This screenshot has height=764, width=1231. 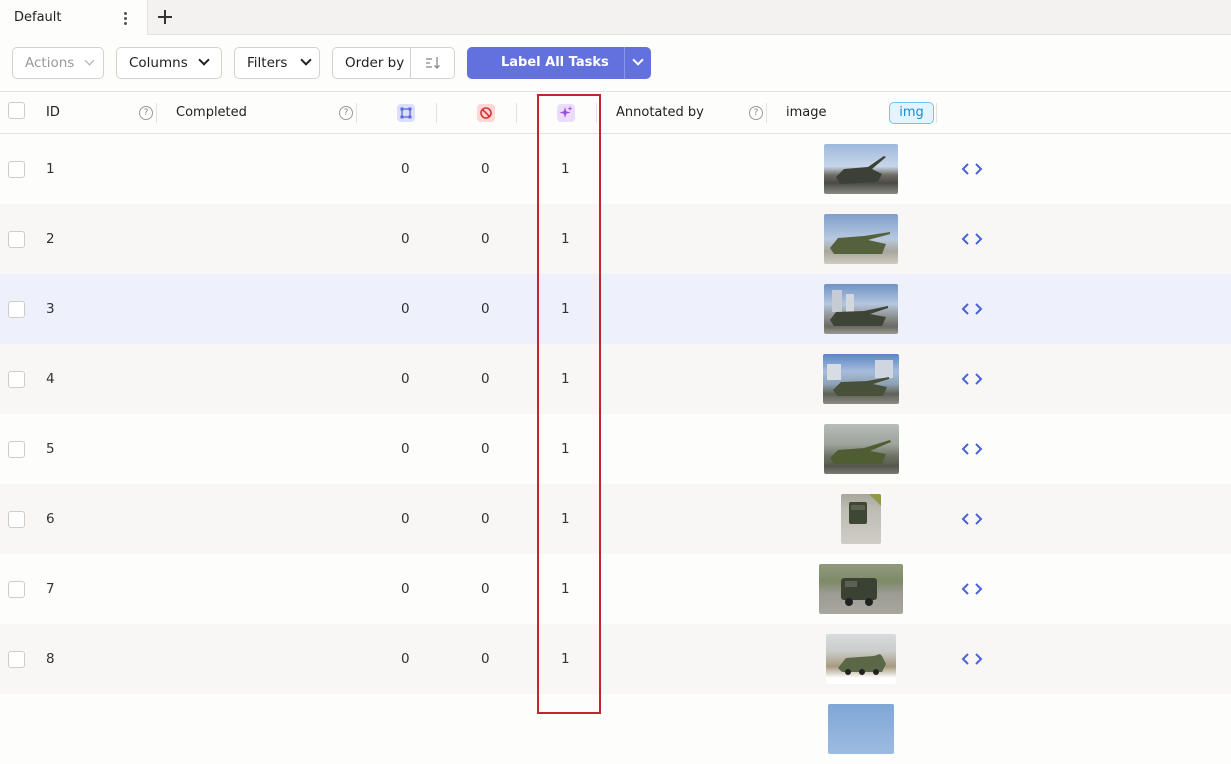 I want to click on order-by-button: Order by, so click(x=393, y=63).